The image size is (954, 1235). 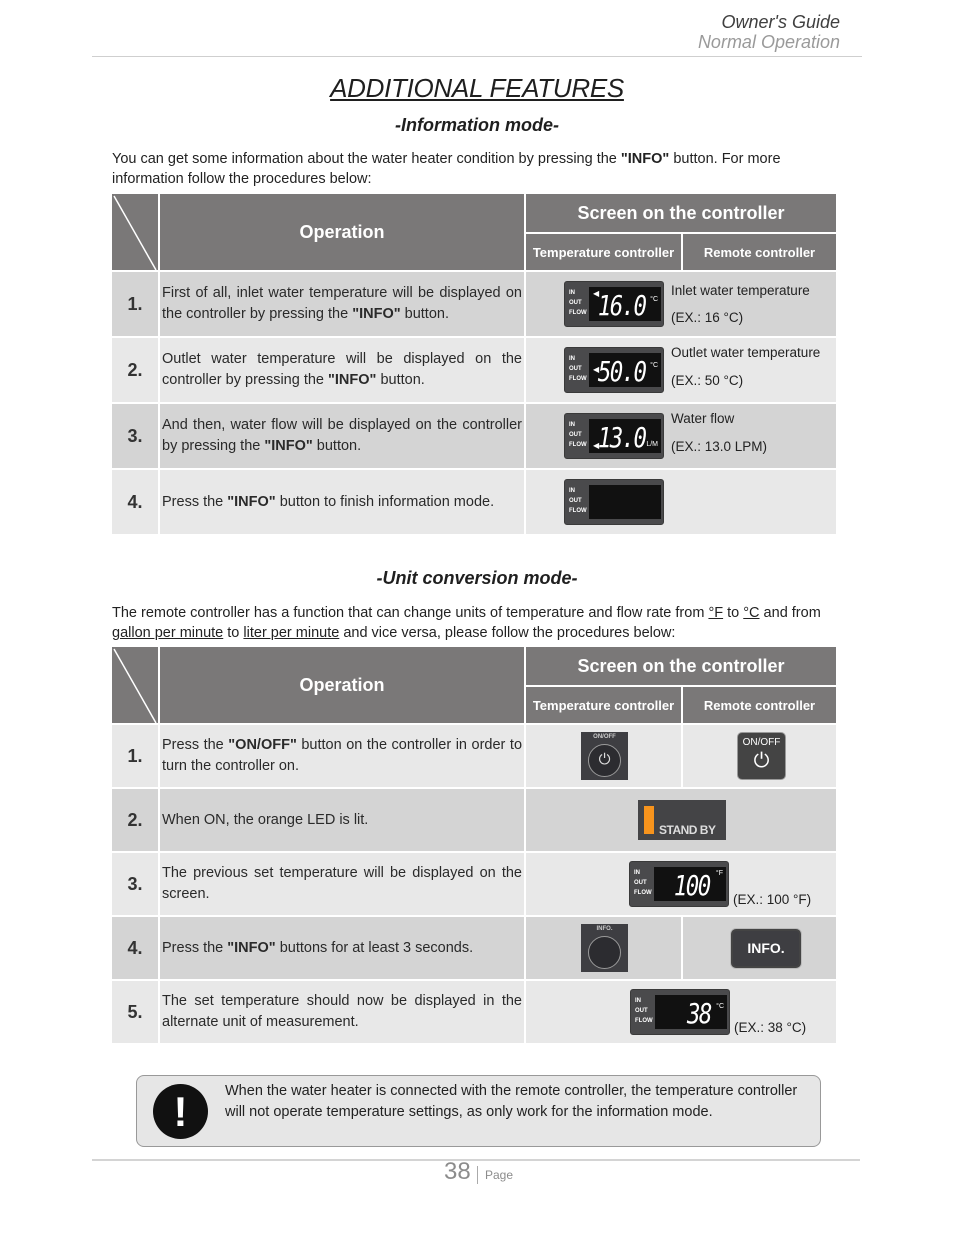 What do you see at coordinates (265, 819) in the screenshot?
I see `step-text: When ON, the orange LED is lit.` at bounding box center [265, 819].